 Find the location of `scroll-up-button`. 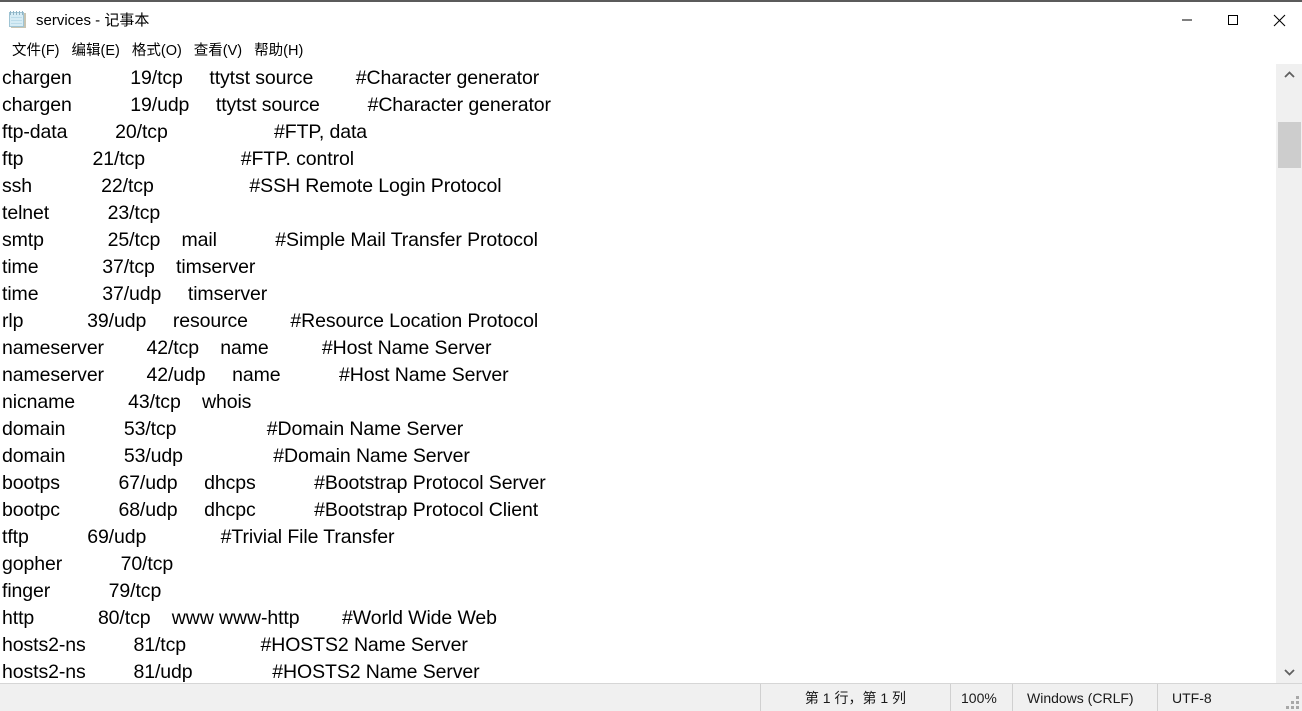

scroll-up-button is located at coordinates (1289, 75).